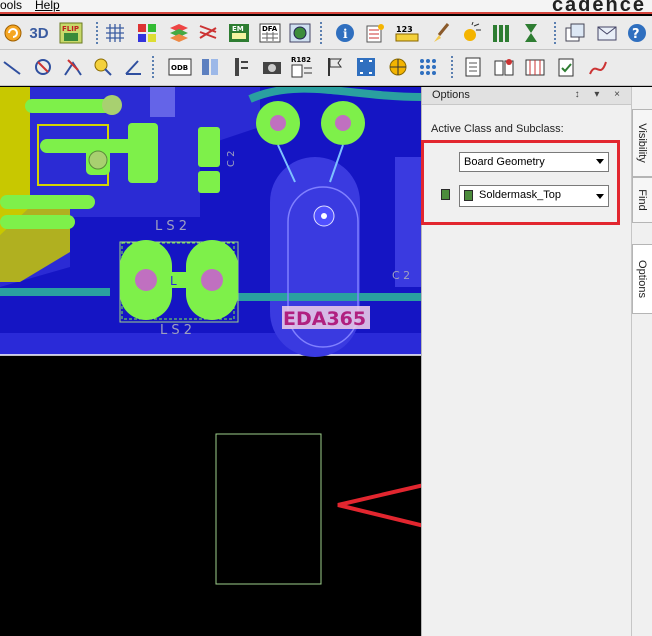  I want to click on tab-find: Find, so click(642, 200).